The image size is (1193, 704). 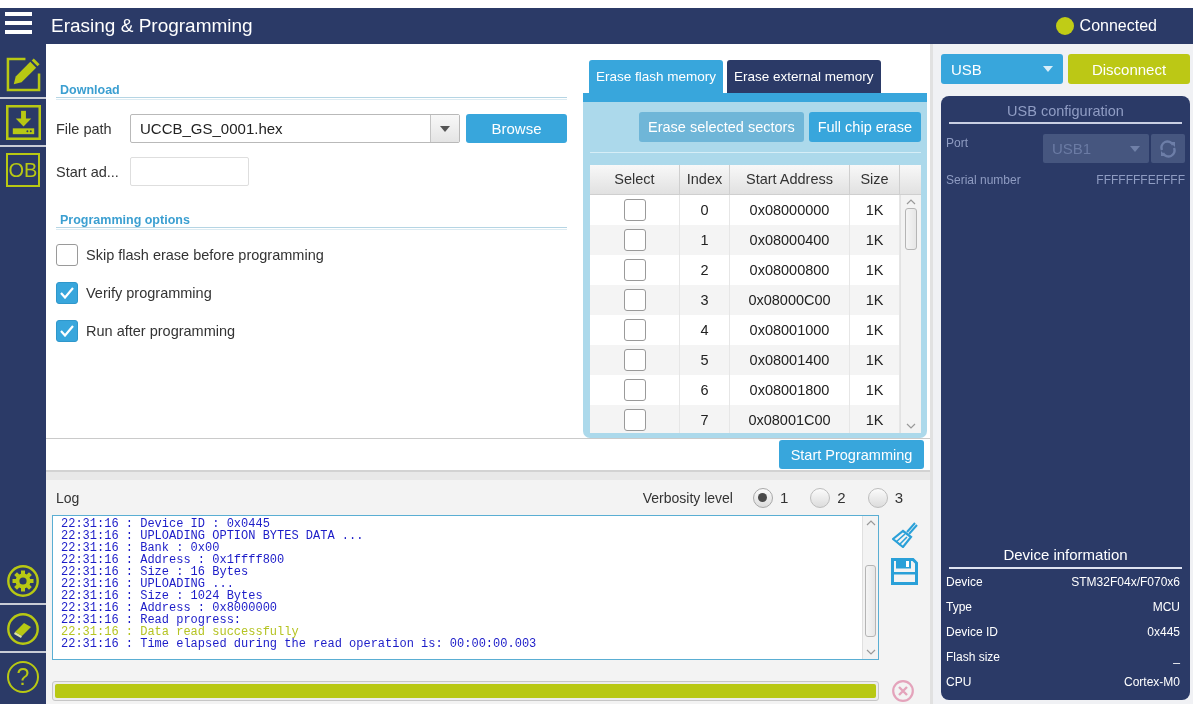 What do you see at coordinates (957, 143) in the screenshot?
I see `field-label: Port` at bounding box center [957, 143].